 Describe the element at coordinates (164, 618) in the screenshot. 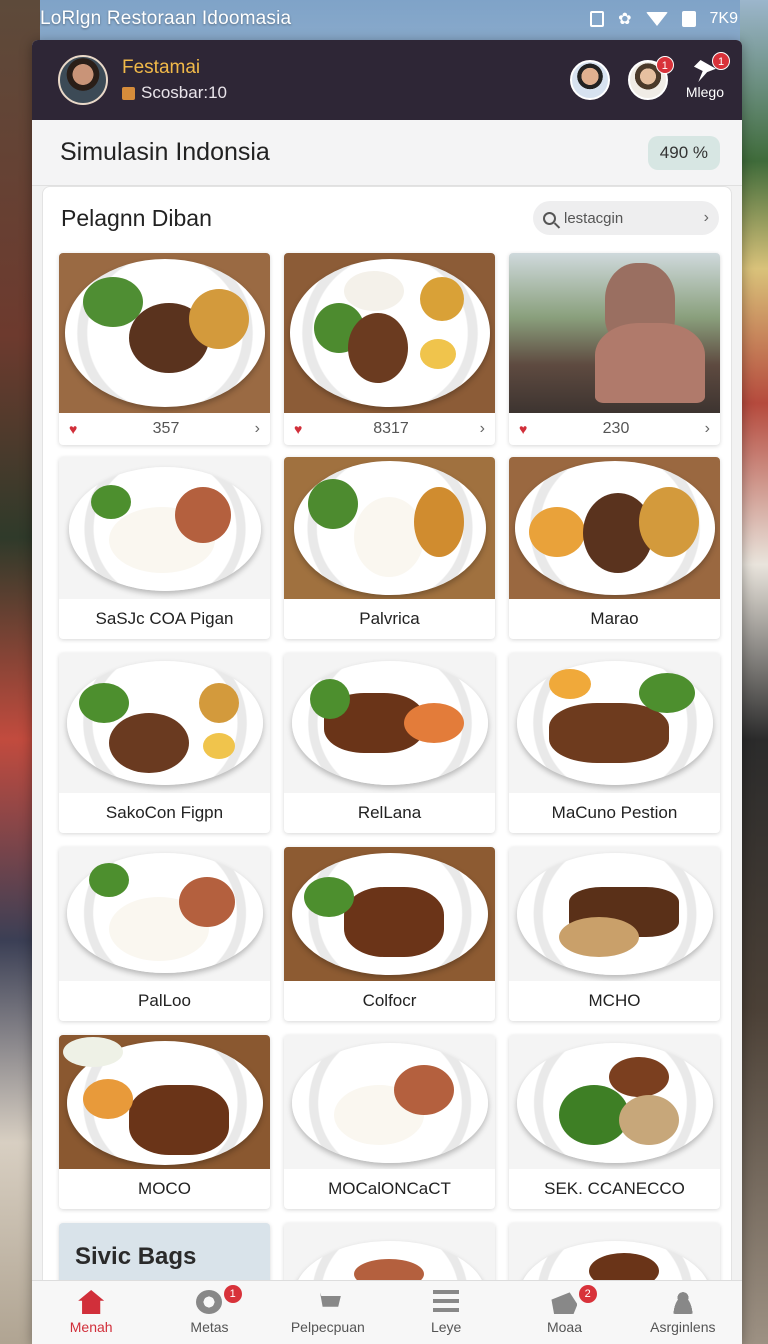

I see `menu-card-label: SaSJc COA Pigan` at that location.